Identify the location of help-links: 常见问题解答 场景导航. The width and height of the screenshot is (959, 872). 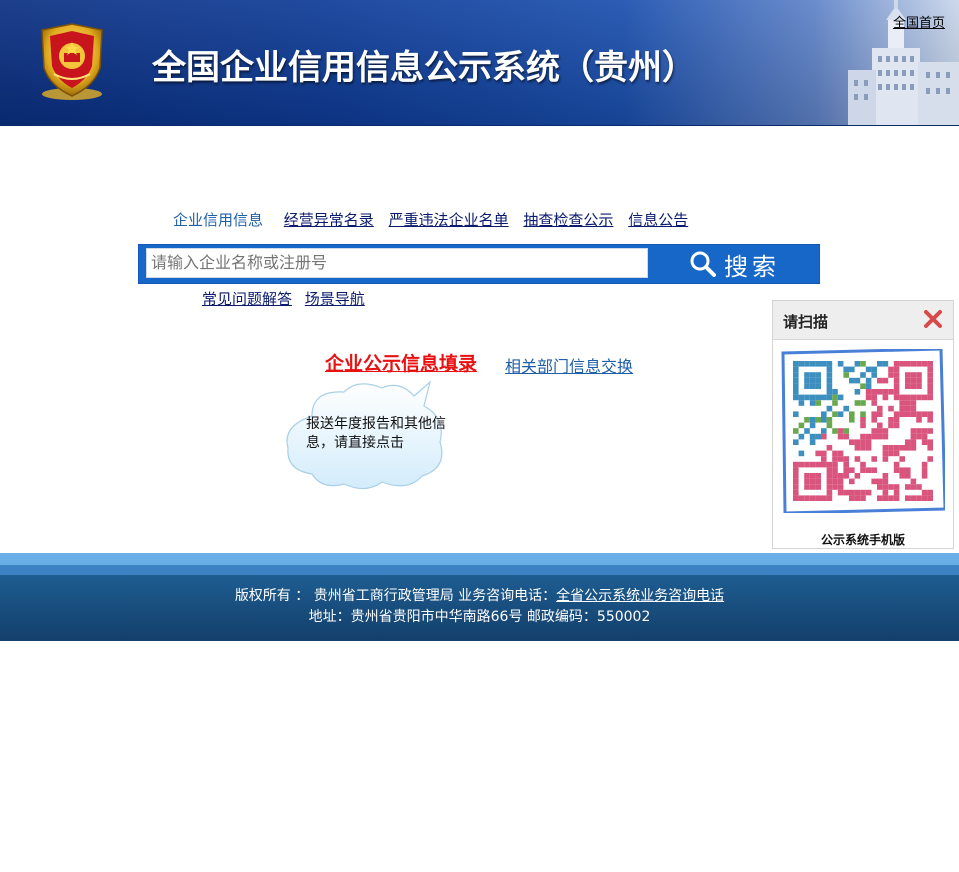
(287, 298).